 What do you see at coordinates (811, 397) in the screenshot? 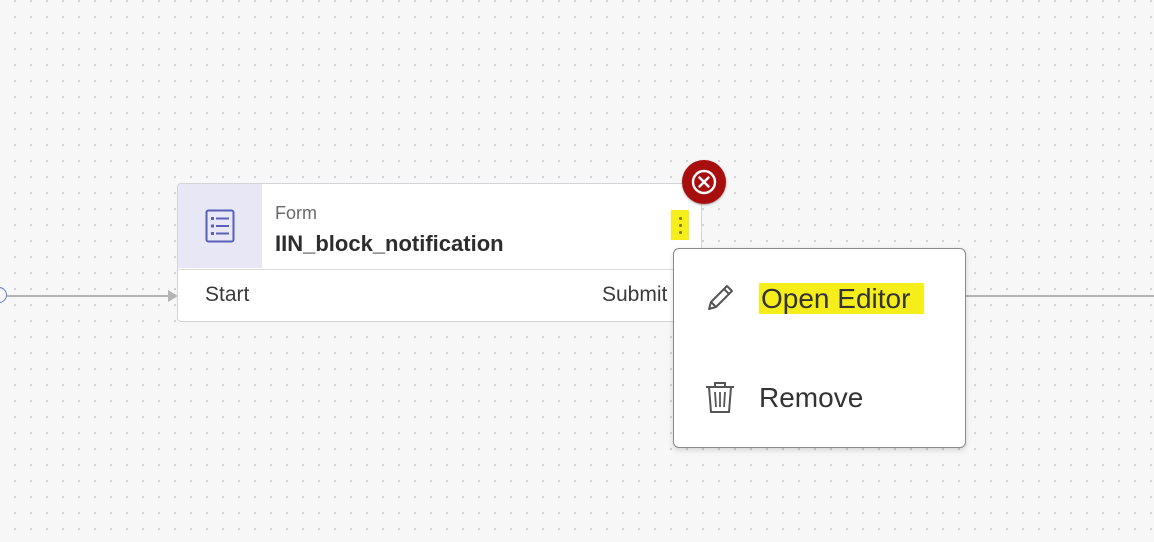
I see `remove-label: Remove` at bounding box center [811, 397].